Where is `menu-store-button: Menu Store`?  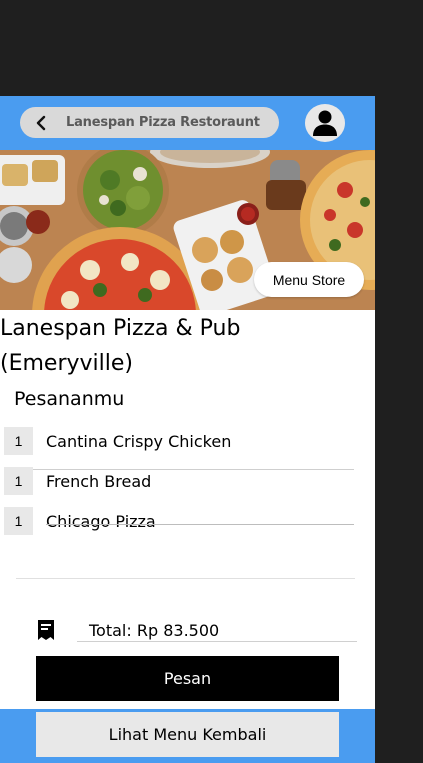
menu-store-button: Menu Store is located at coordinates (309, 279).